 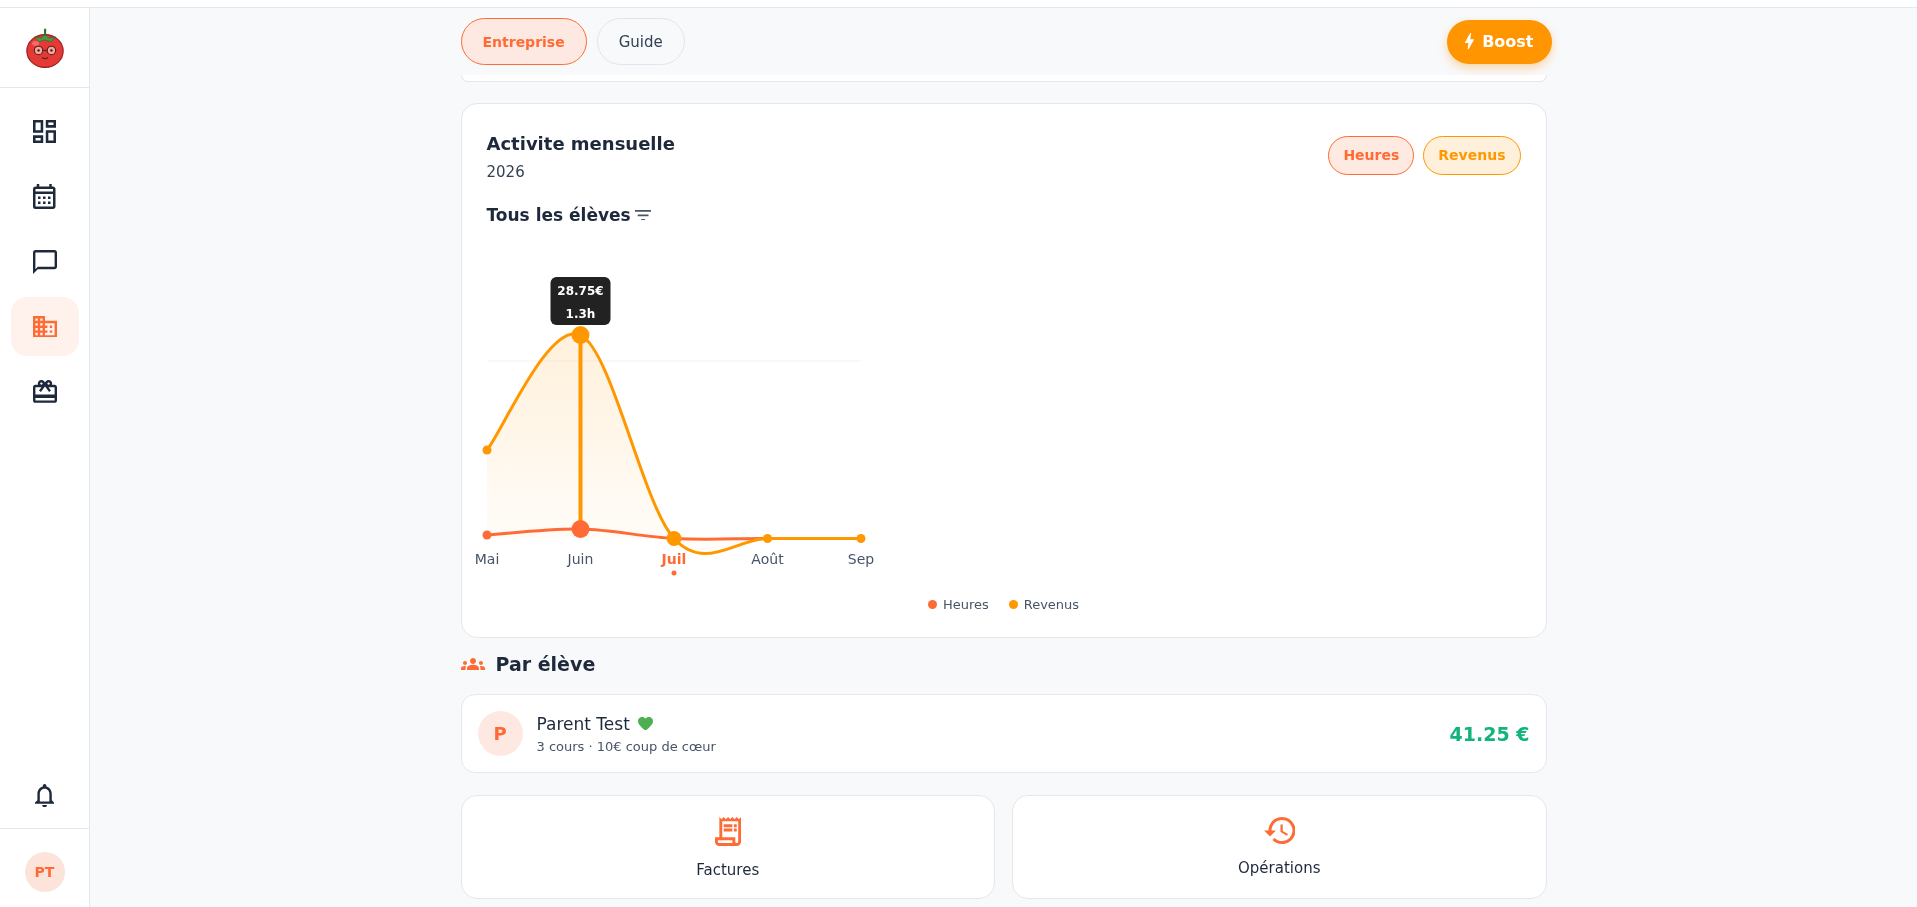 What do you see at coordinates (1051, 604) in the screenshot?
I see `legend-label: Revenus` at bounding box center [1051, 604].